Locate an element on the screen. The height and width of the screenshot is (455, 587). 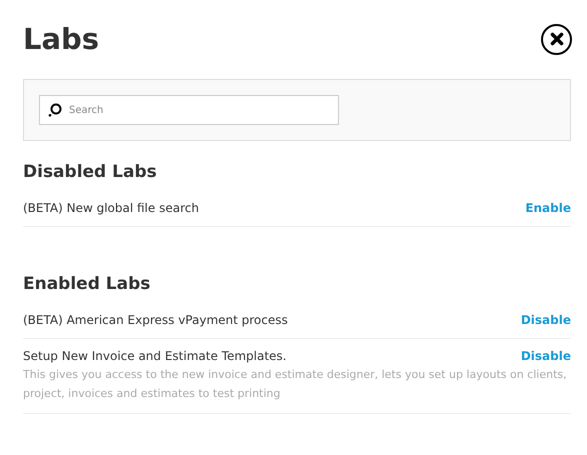
lab-description: This gives you access to the new invoice and estimate designer, lets you set up layouts on clients, project, invoices and estimates to test printing is located at coordinates (295, 384).